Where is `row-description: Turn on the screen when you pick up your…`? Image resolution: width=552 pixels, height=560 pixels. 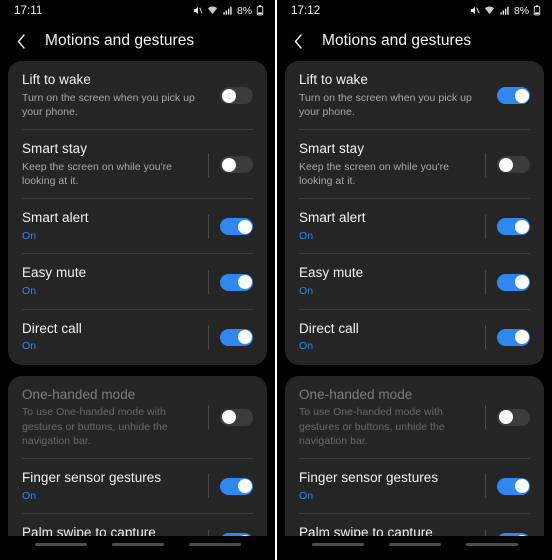 row-description: Turn on the screen when you pick up your… is located at coordinates (108, 105).